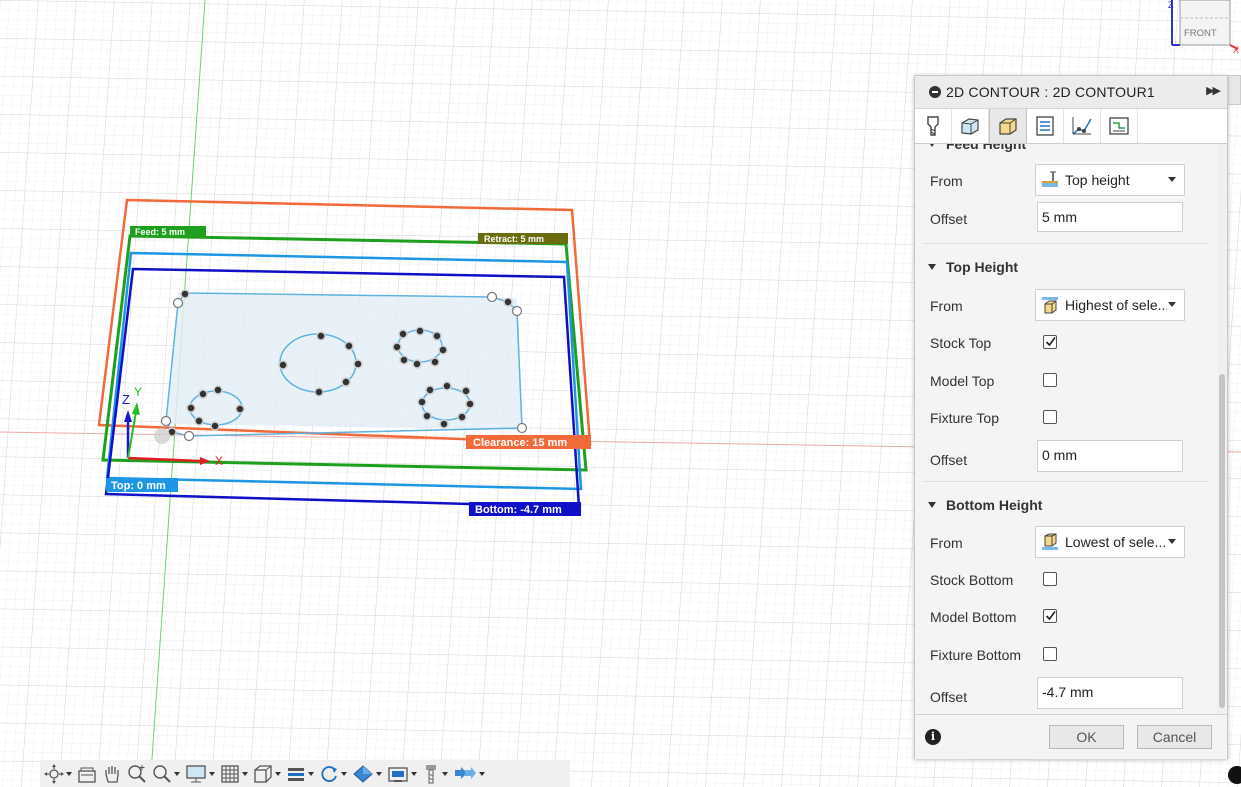  Describe the element at coordinates (946, 543) in the screenshot. I see `from-label: From` at that location.